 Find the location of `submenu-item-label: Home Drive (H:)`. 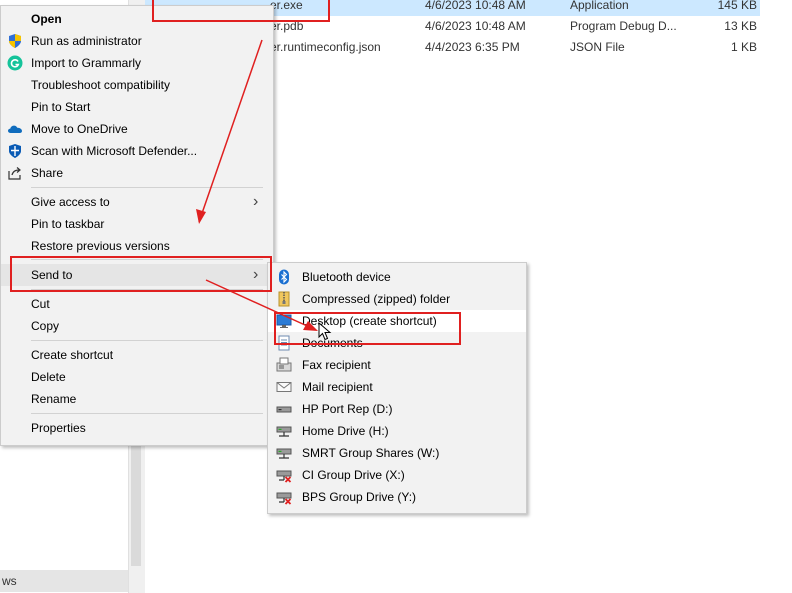

submenu-item-label: Home Drive (H:) is located at coordinates (345, 431).